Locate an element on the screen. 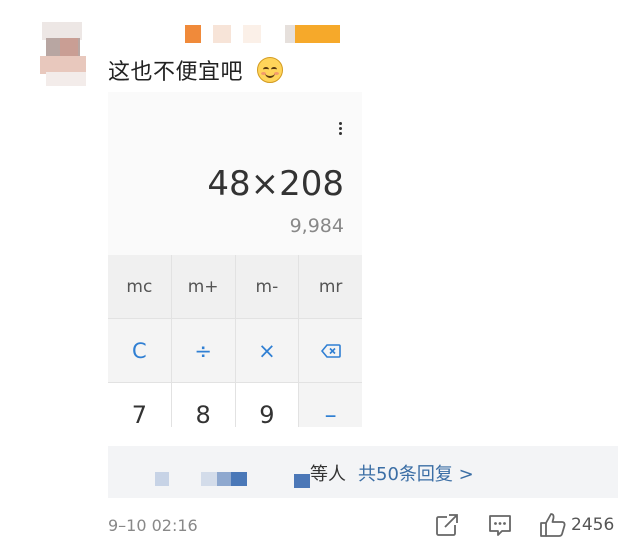  smiling-face-icon is located at coordinates (269, 70).